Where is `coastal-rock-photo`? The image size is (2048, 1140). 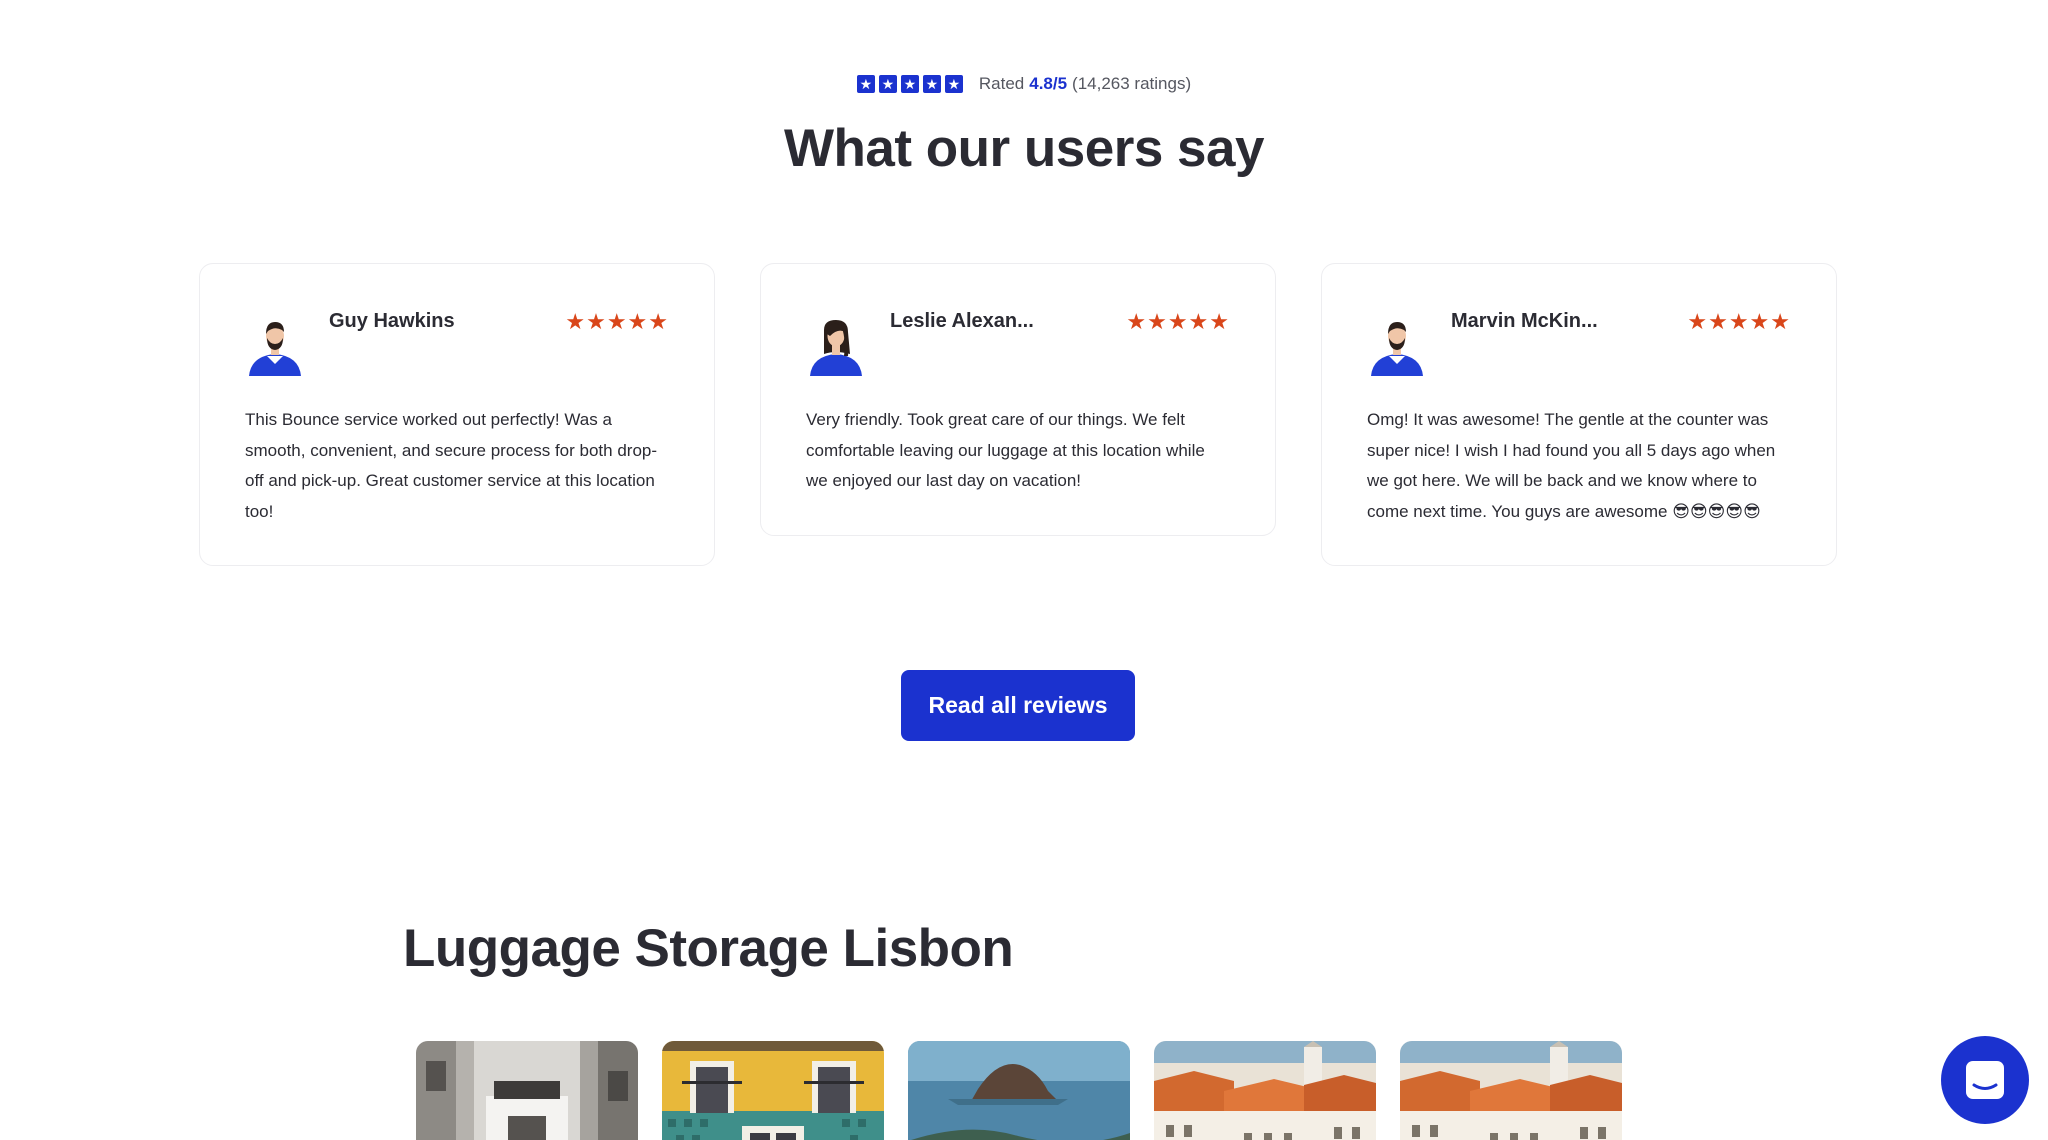
coastal-rock-photo is located at coordinates (1019, 1090).